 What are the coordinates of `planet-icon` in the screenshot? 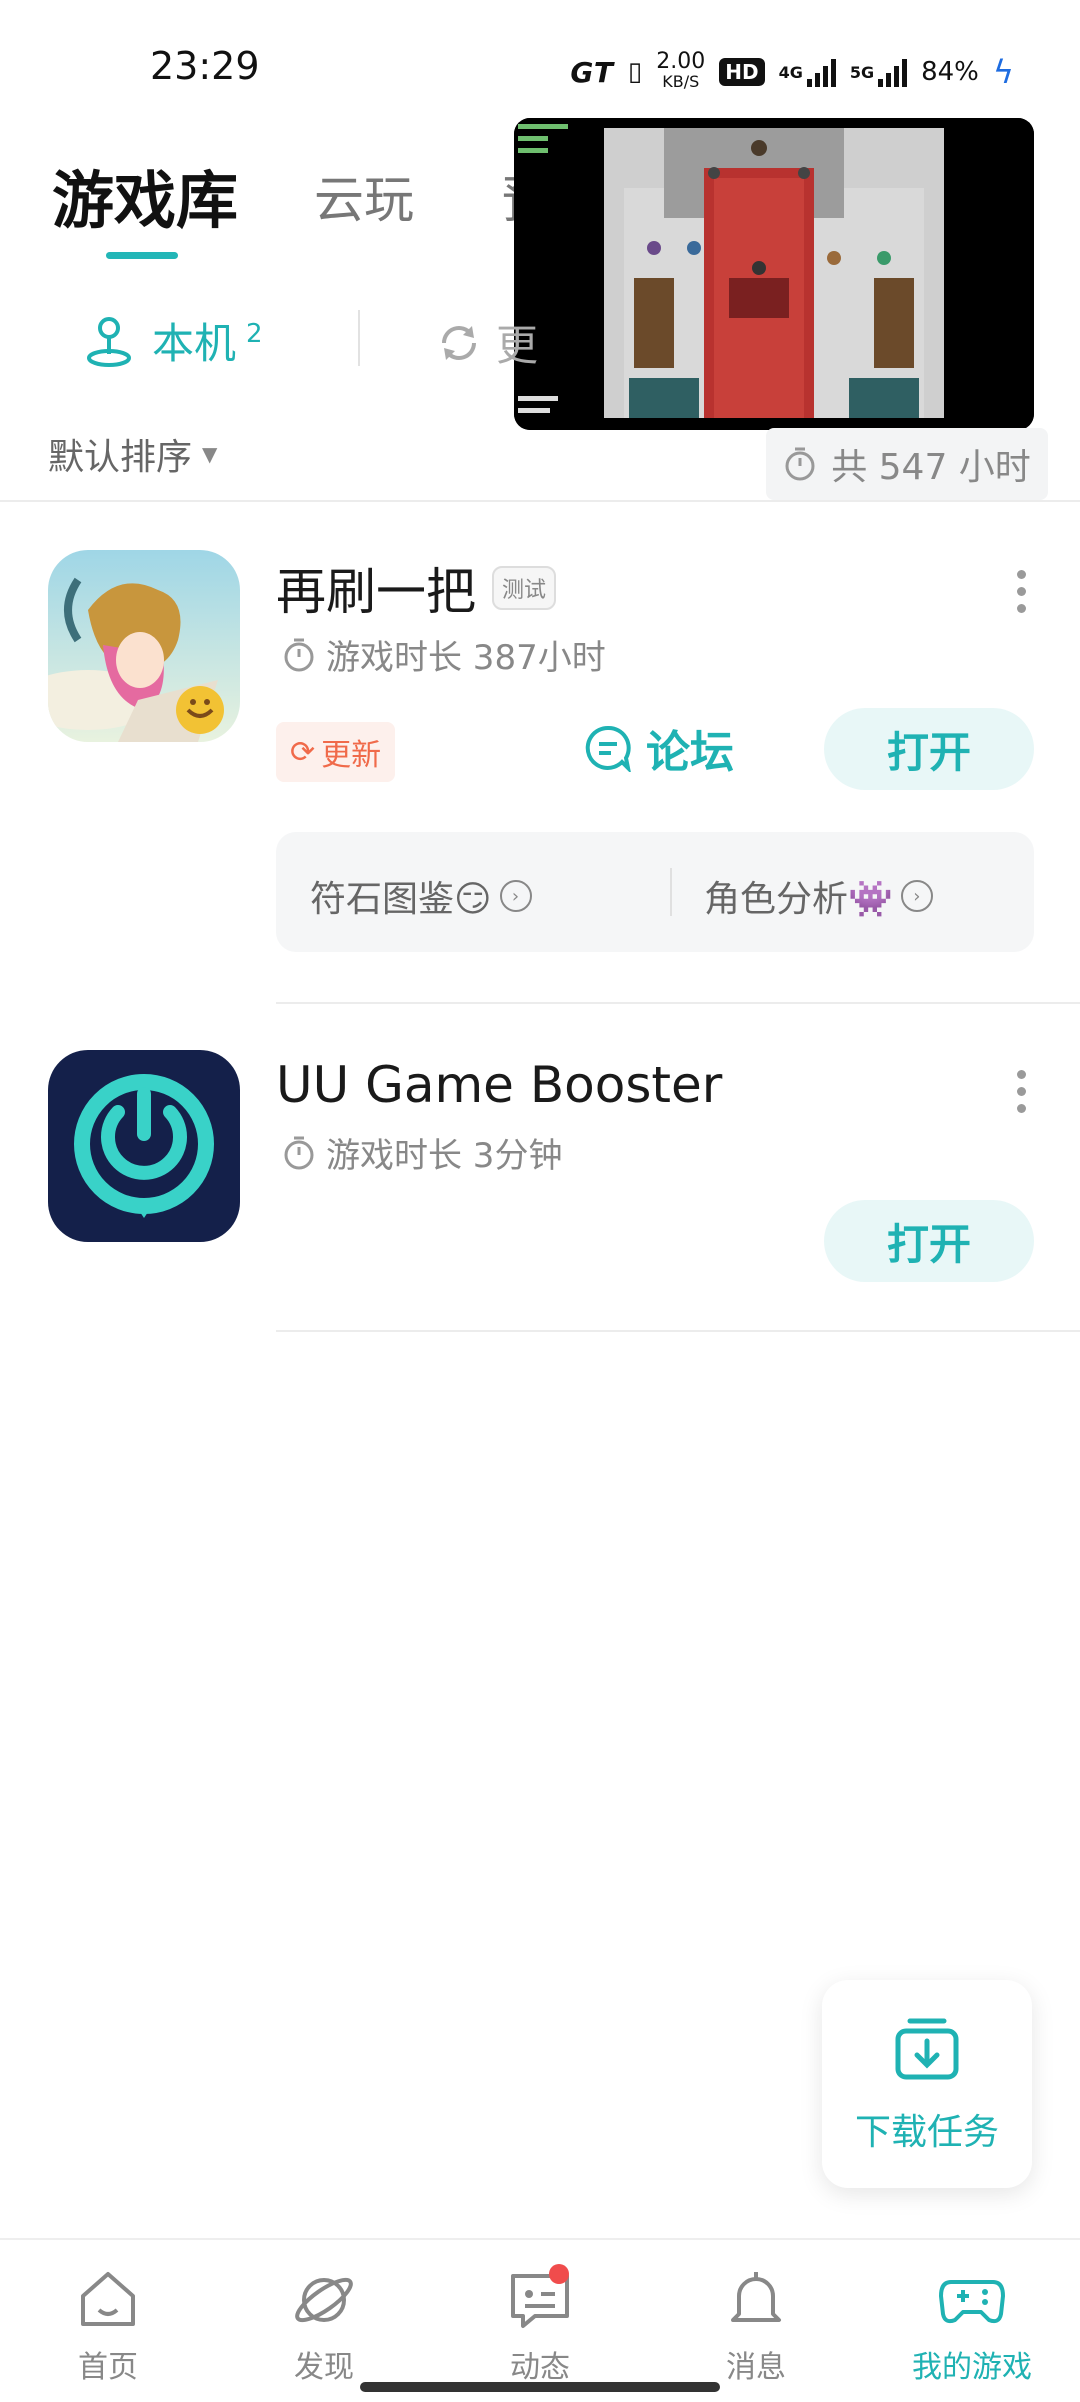 It's located at (324, 2300).